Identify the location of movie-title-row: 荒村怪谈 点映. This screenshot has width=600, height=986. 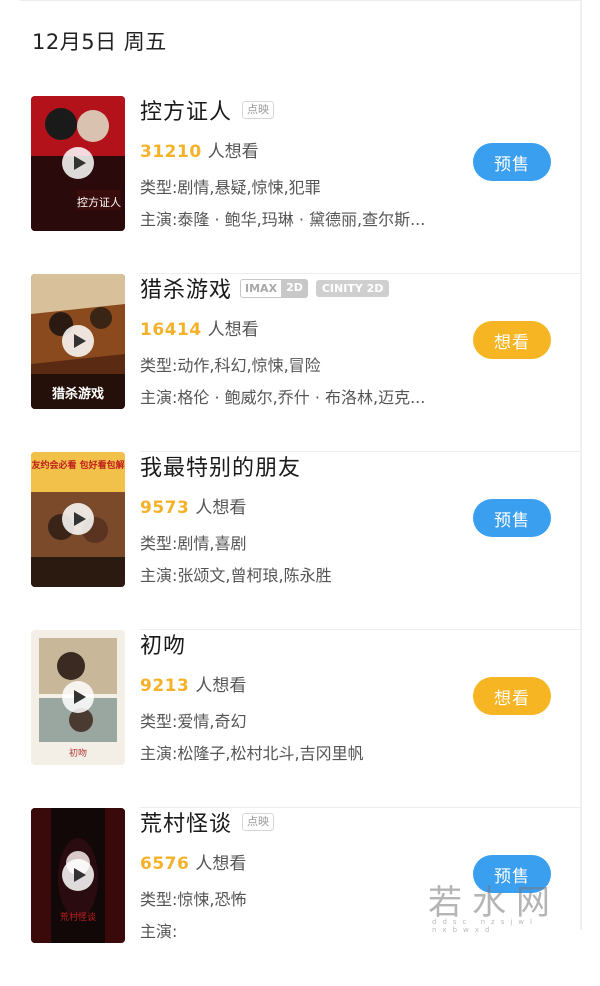
(207, 822).